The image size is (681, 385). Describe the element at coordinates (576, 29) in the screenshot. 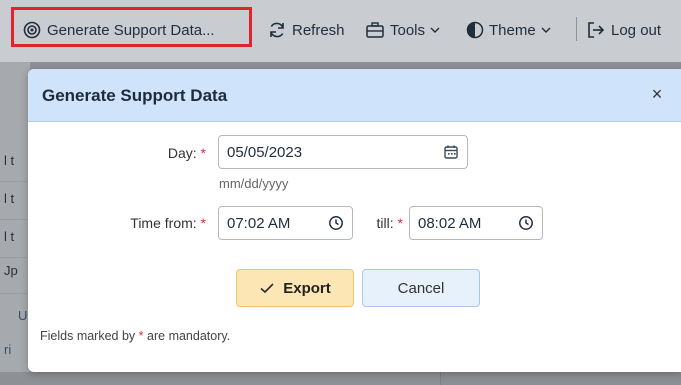

I see `toolbar-separator` at that location.